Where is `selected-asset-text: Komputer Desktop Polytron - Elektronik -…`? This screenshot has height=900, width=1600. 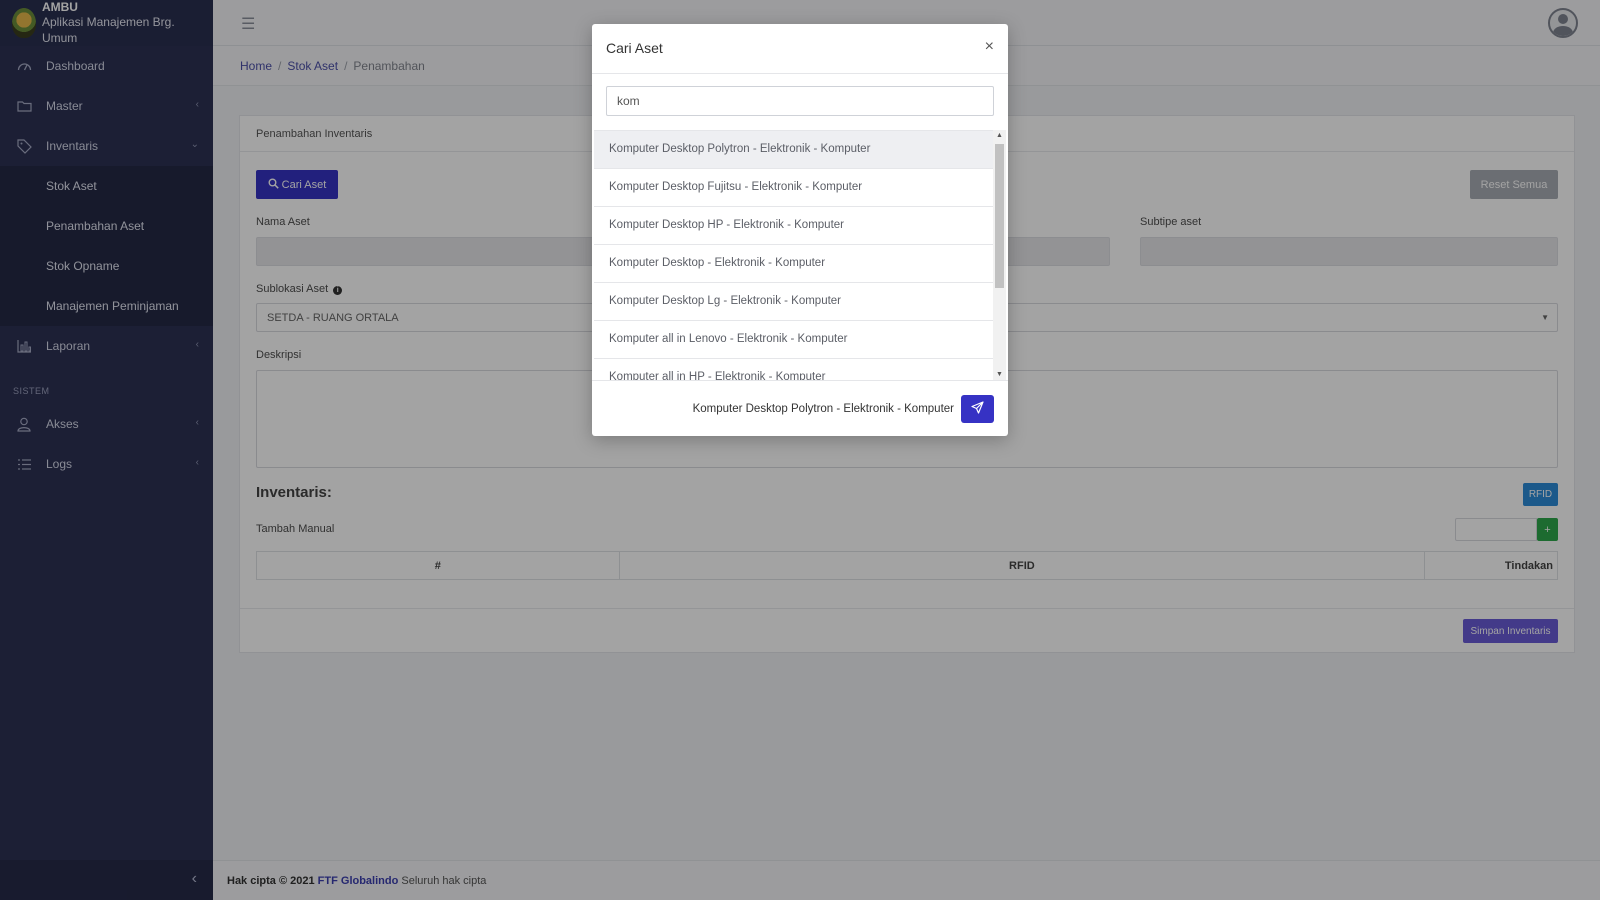
selected-asset-text: Komputer Desktop Polytron - Elektronik -… is located at coordinates (823, 409).